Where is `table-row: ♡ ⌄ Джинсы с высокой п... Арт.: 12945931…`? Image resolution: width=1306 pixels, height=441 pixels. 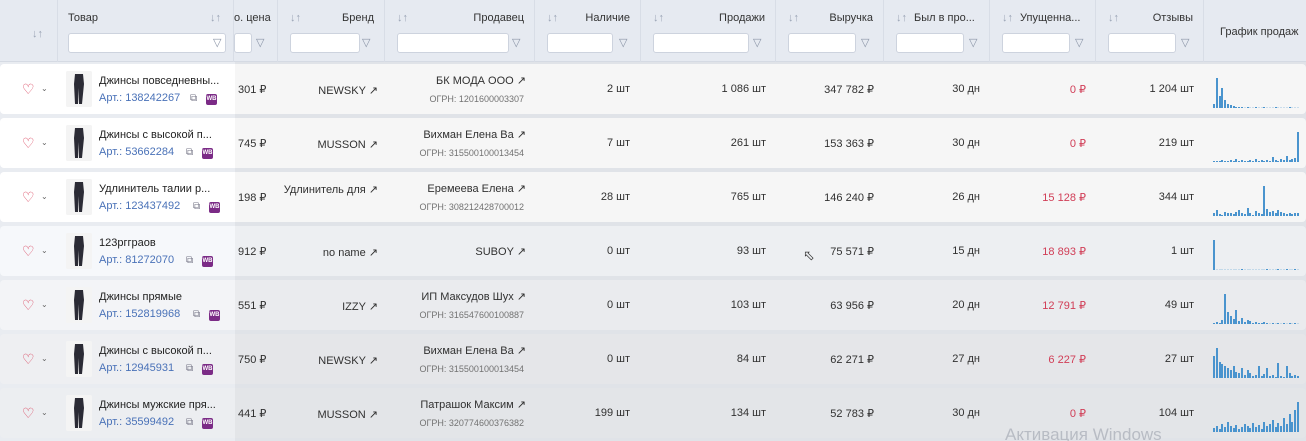 table-row: ♡ ⌄ Джинсы с высокой п... Арт.: 12945931… is located at coordinates (653, 359).